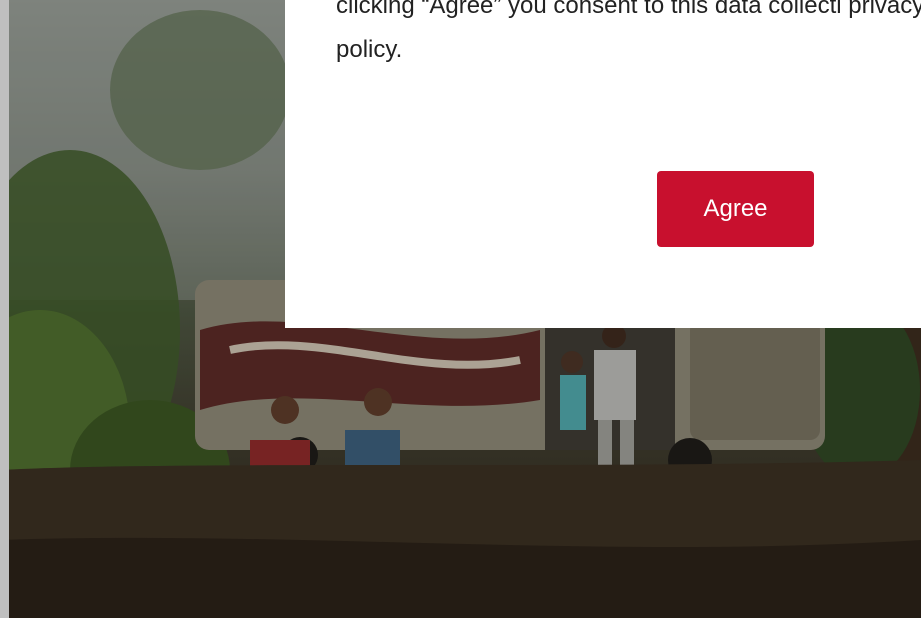 This screenshot has width=921, height=618. What do you see at coordinates (735, 209) in the screenshot?
I see `agree-button: Agree` at bounding box center [735, 209].